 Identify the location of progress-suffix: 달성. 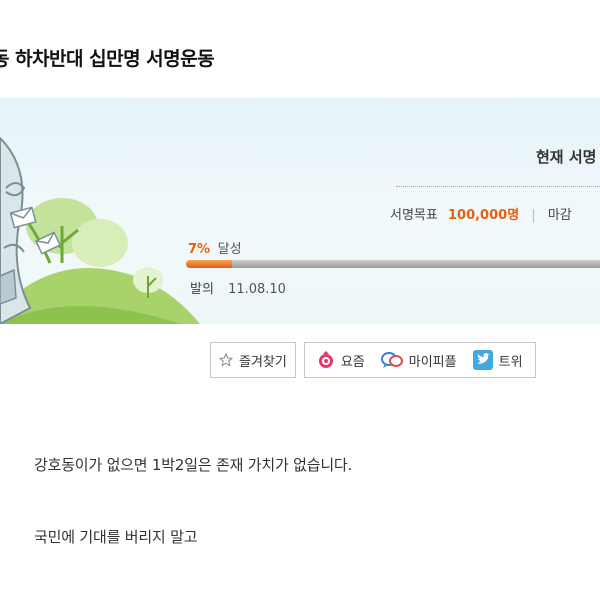
(229, 249).